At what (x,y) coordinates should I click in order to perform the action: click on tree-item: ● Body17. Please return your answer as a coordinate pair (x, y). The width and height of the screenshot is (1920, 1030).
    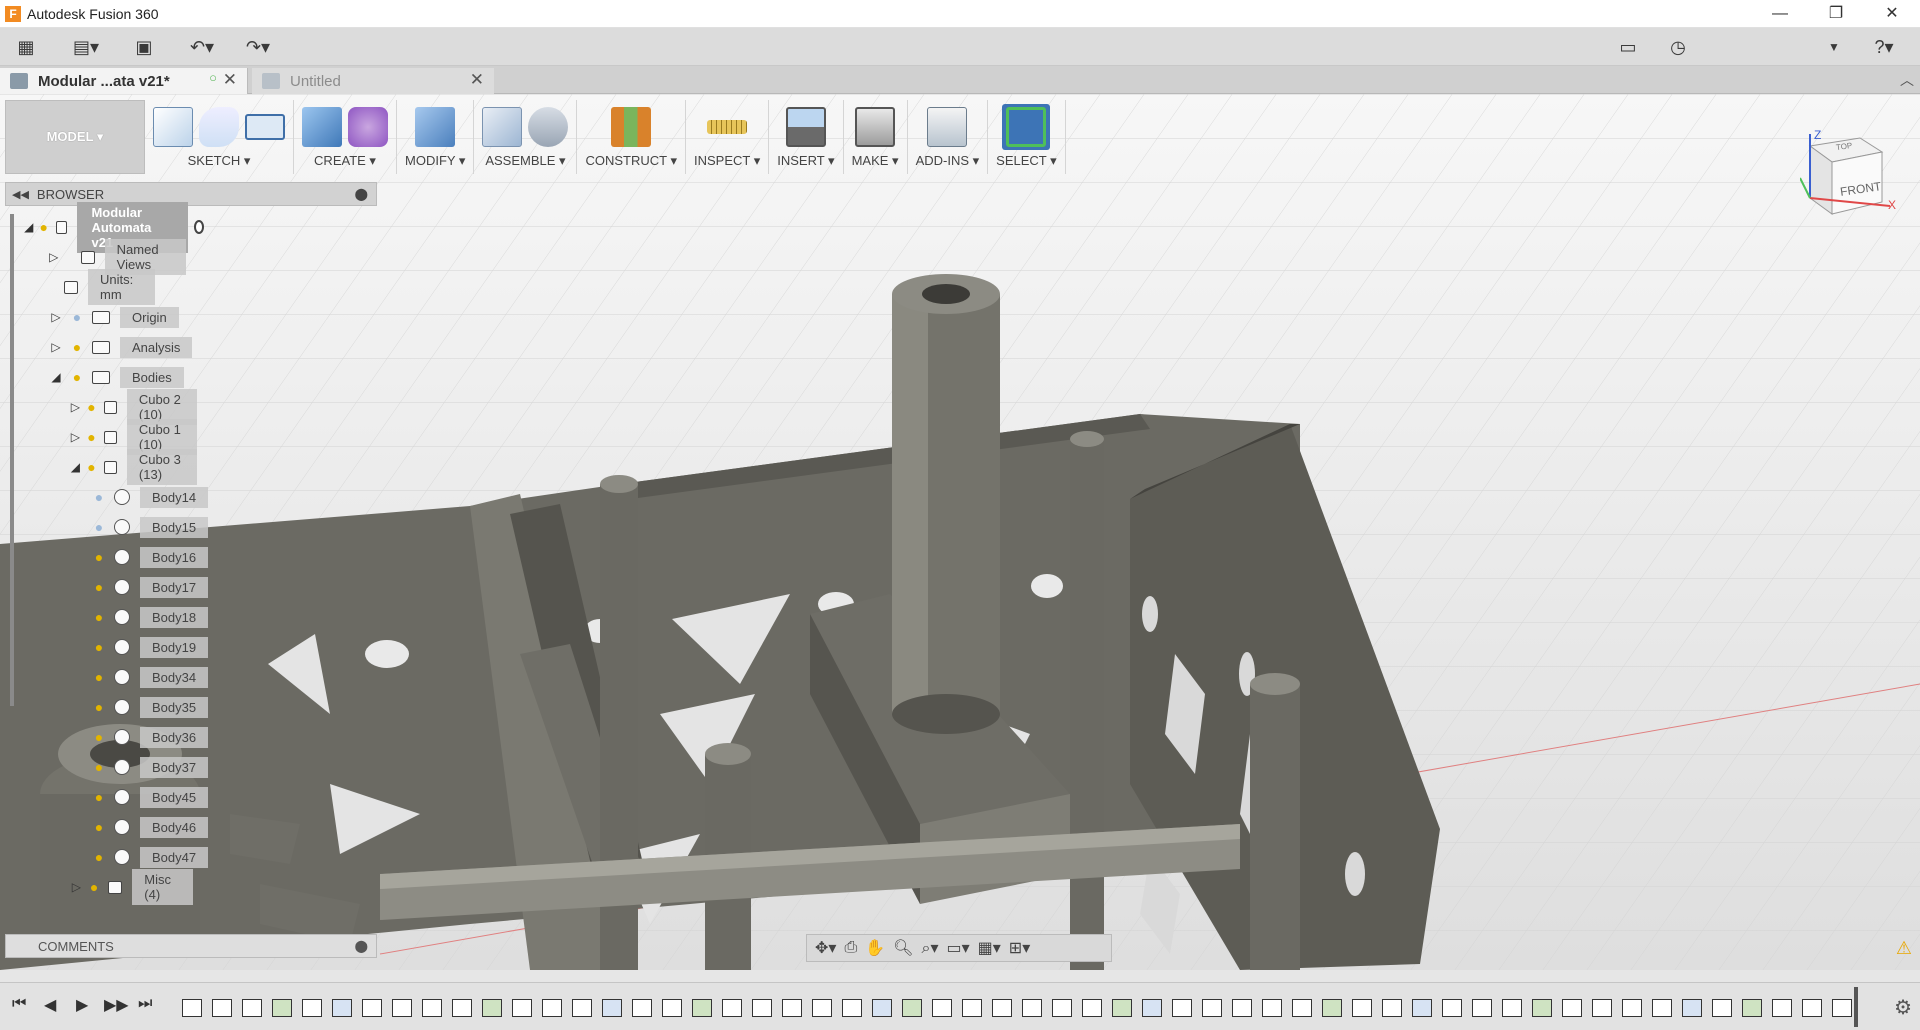
    Looking at the image, I should click on (150, 587).